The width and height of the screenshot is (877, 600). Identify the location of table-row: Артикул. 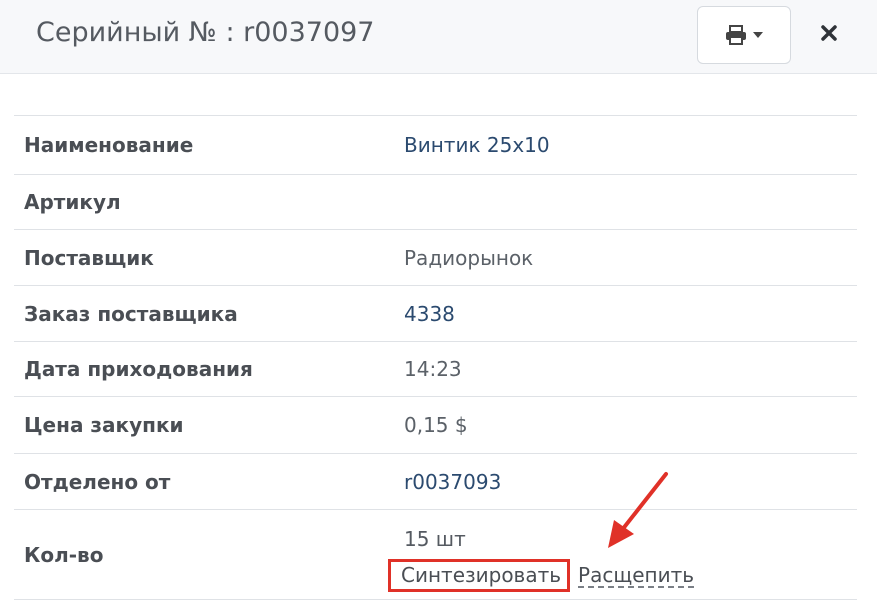
(435, 202).